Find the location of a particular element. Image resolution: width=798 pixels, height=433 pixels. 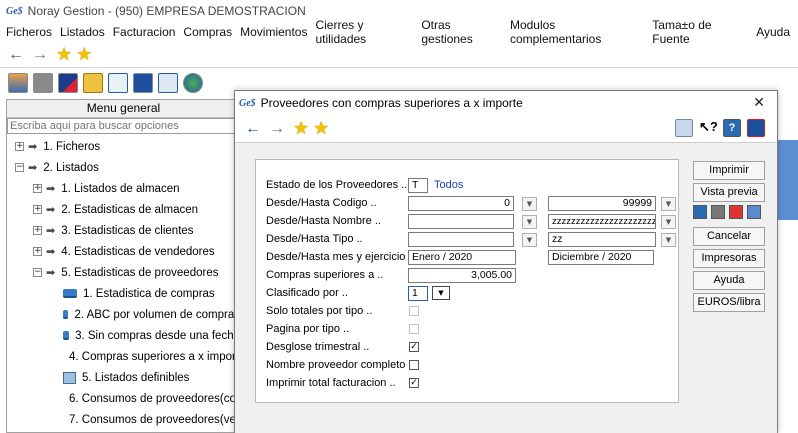

desglose-checkbox: ✓ is located at coordinates (414, 347).